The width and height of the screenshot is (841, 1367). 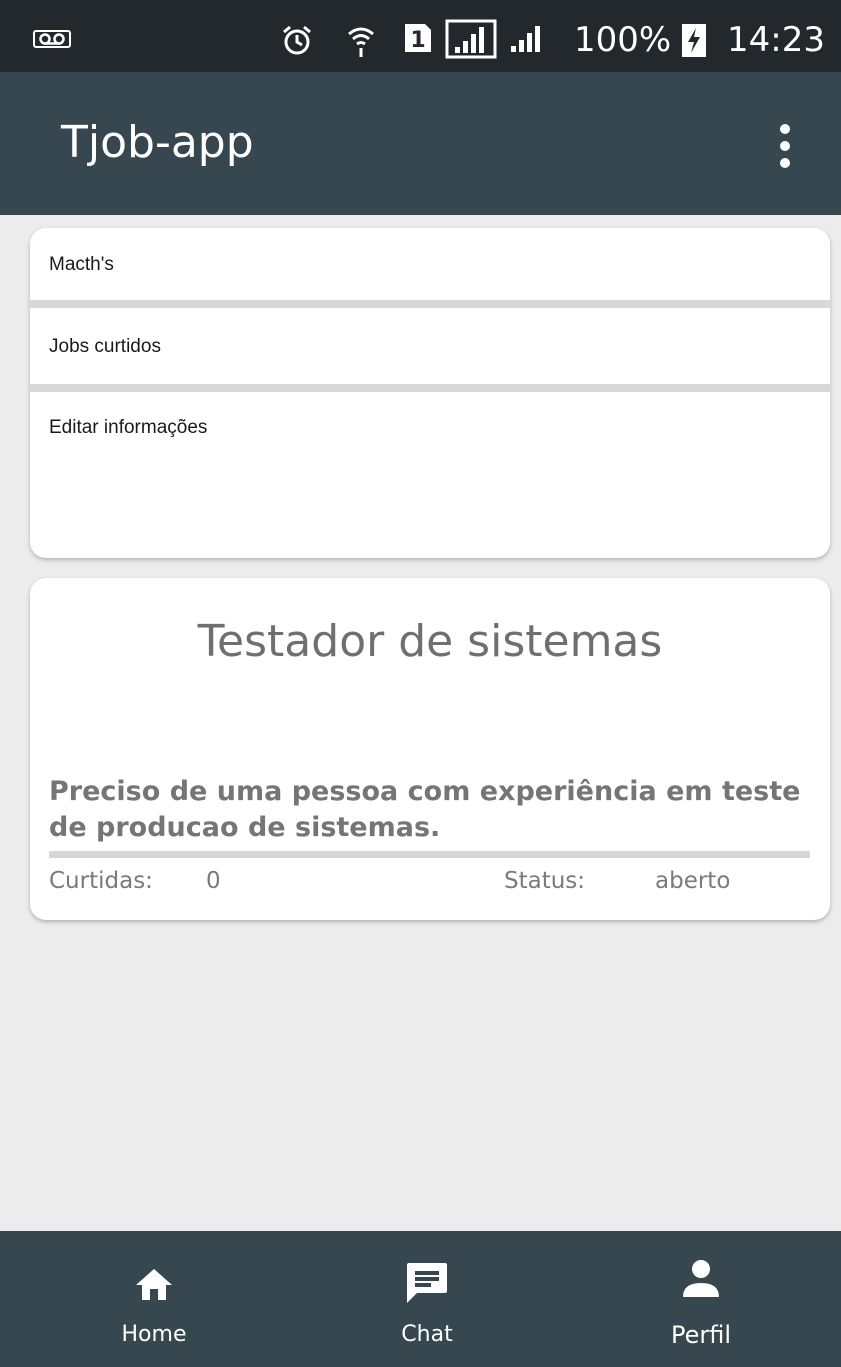 What do you see at coordinates (701, 1335) in the screenshot?
I see `nav-profile-label: Perfil` at bounding box center [701, 1335].